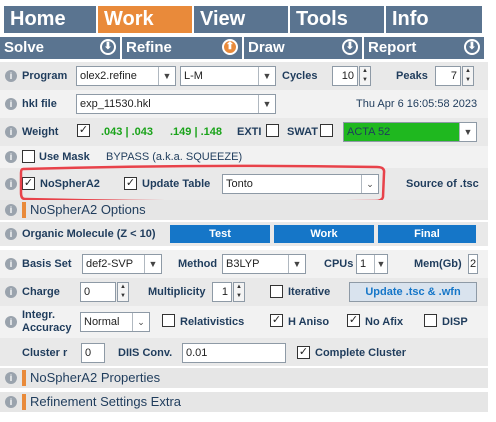 This screenshot has width=496, height=422. Describe the element at coordinates (412, 76) in the screenshot. I see `peaks-label: Peaks` at that location.